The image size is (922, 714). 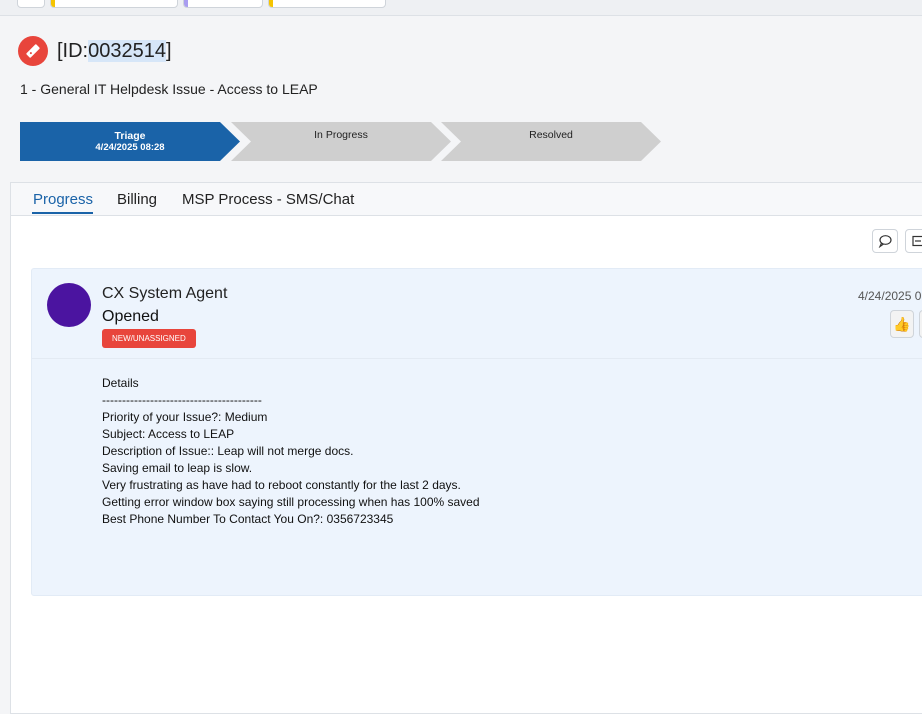 I want to click on entry-timestamp: 4/24/2025 0, so click(x=890, y=296).